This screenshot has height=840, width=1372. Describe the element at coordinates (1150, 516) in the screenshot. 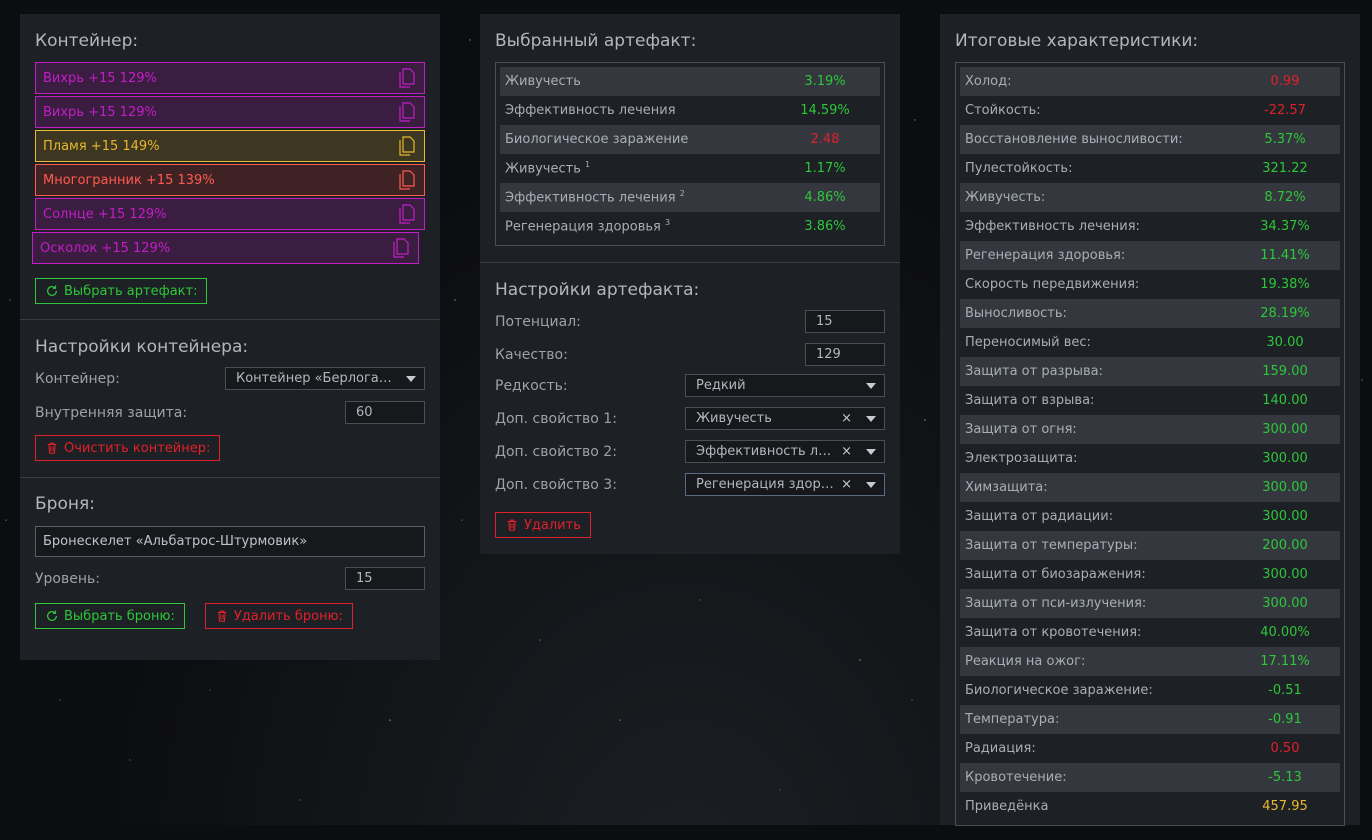

I see `stat-row: Защита от радиации: 300.00` at that location.